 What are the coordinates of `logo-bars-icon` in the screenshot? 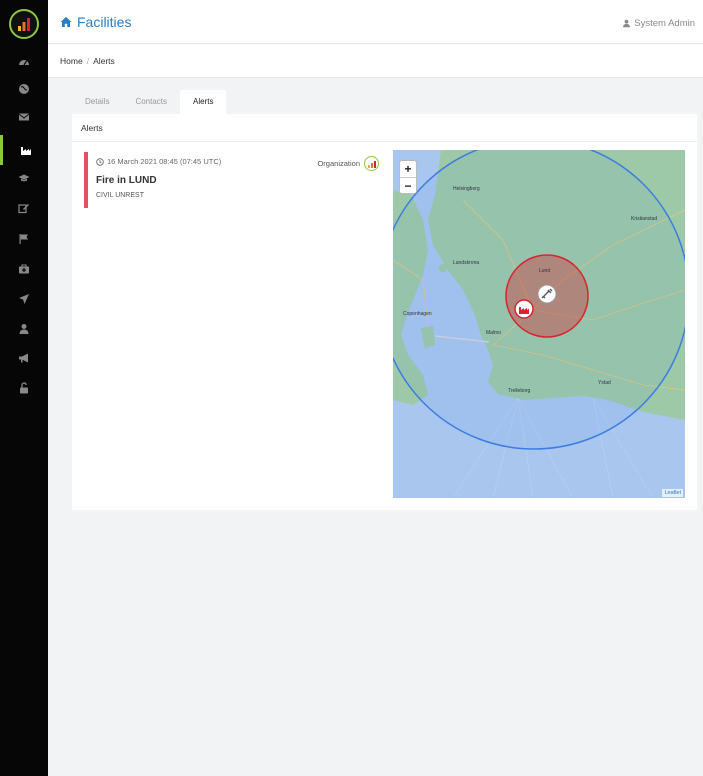 It's located at (24, 24).